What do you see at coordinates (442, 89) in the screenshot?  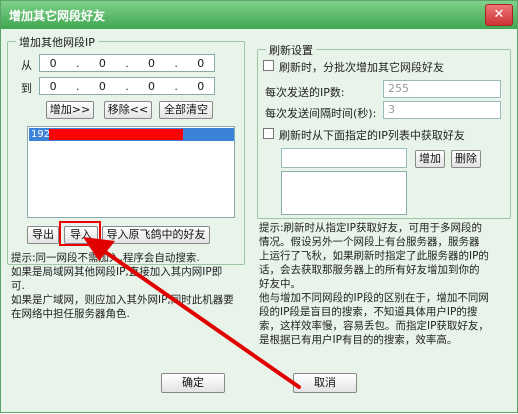 I see `ip-count-input: 255` at bounding box center [442, 89].